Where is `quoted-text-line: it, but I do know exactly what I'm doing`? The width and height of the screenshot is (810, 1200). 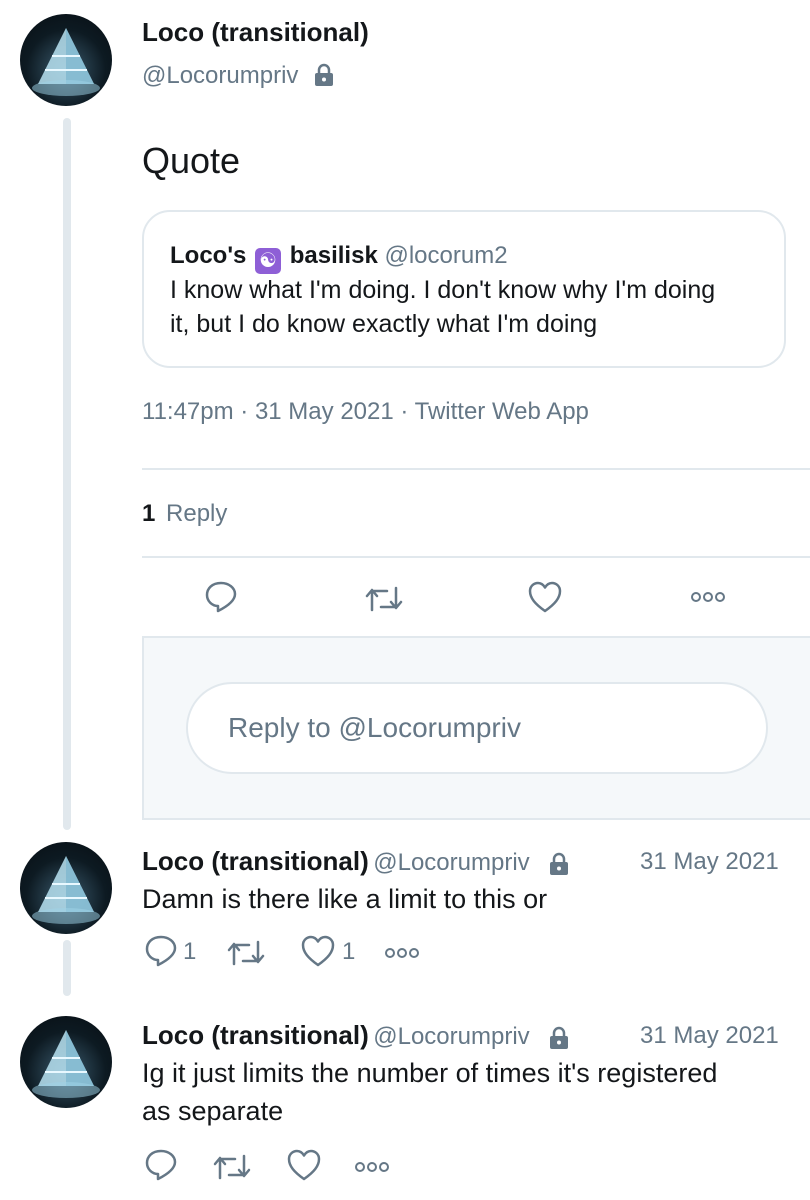 quoted-text-line: it, but I do know exactly what I'm doing is located at coordinates (384, 324).